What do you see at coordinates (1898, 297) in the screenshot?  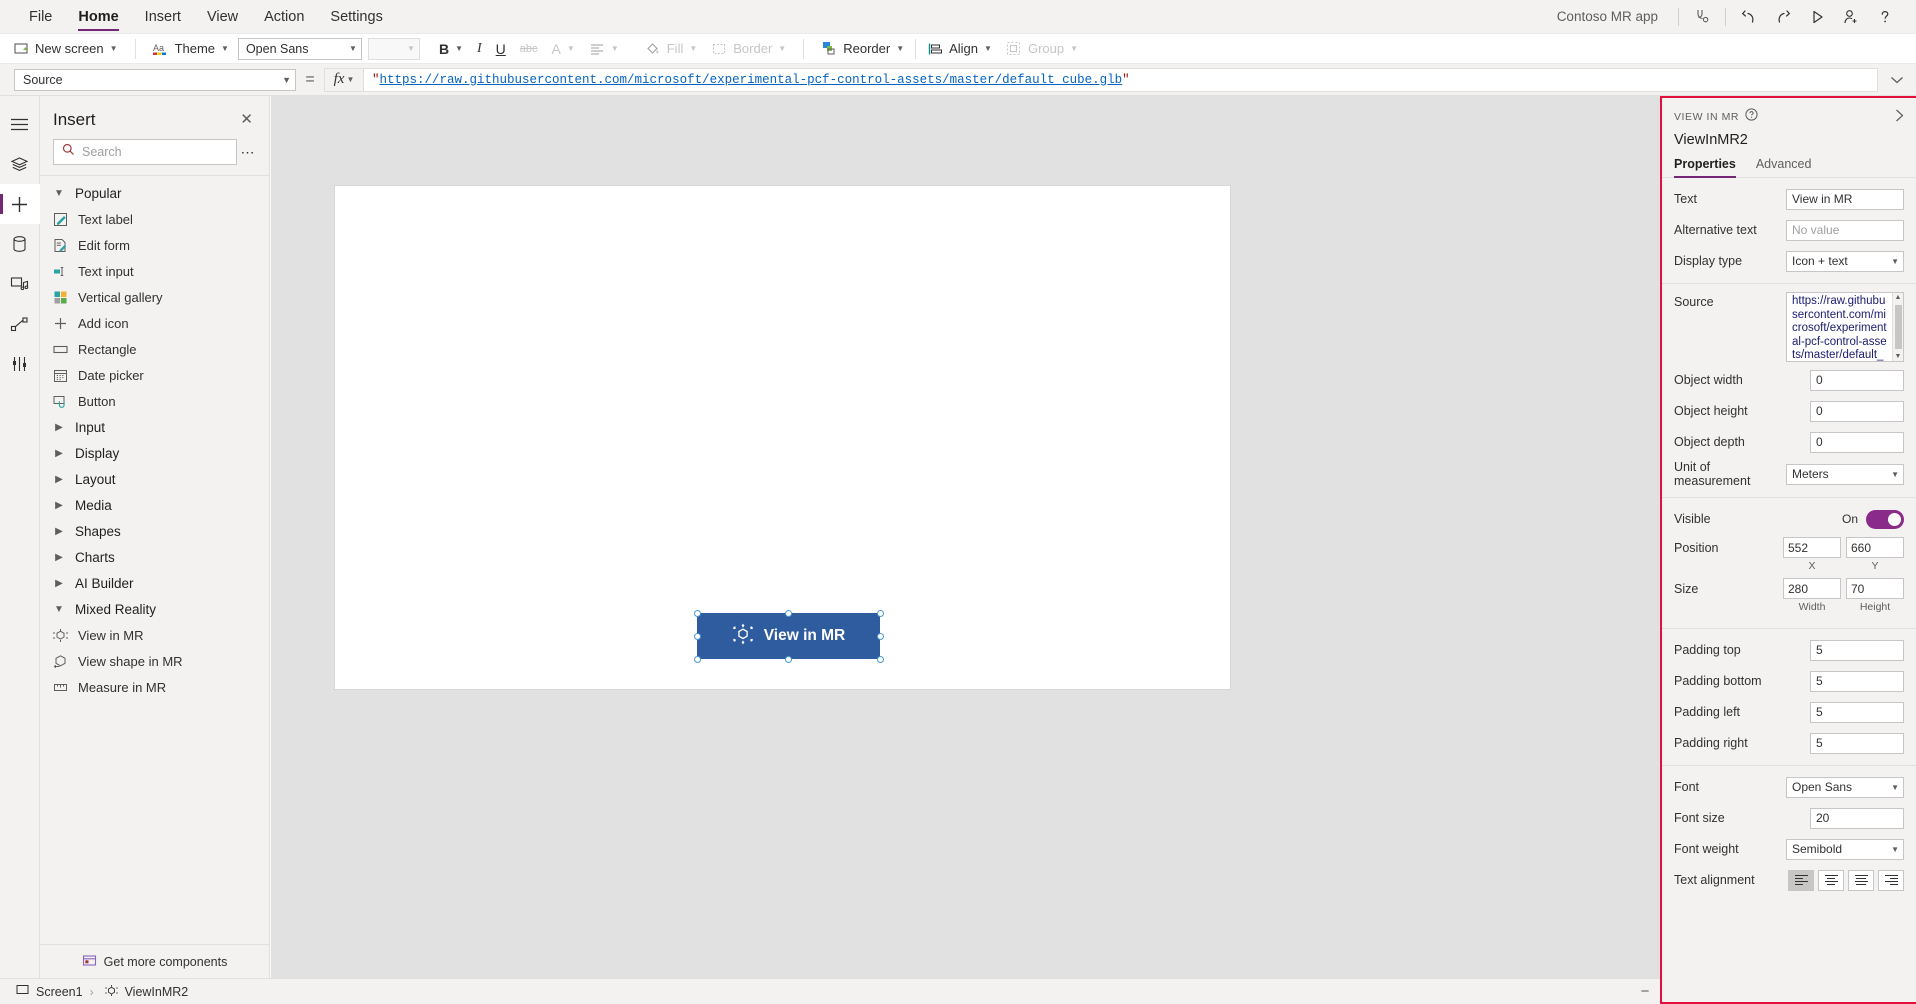 I see `scroll-up-icon: ▲` at bounding box center [1898, 297].